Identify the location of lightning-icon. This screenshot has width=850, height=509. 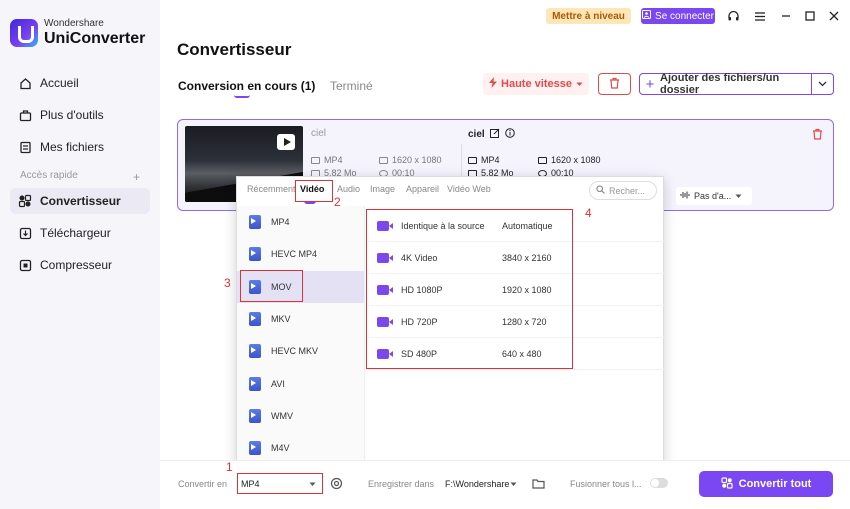
(493, 84).